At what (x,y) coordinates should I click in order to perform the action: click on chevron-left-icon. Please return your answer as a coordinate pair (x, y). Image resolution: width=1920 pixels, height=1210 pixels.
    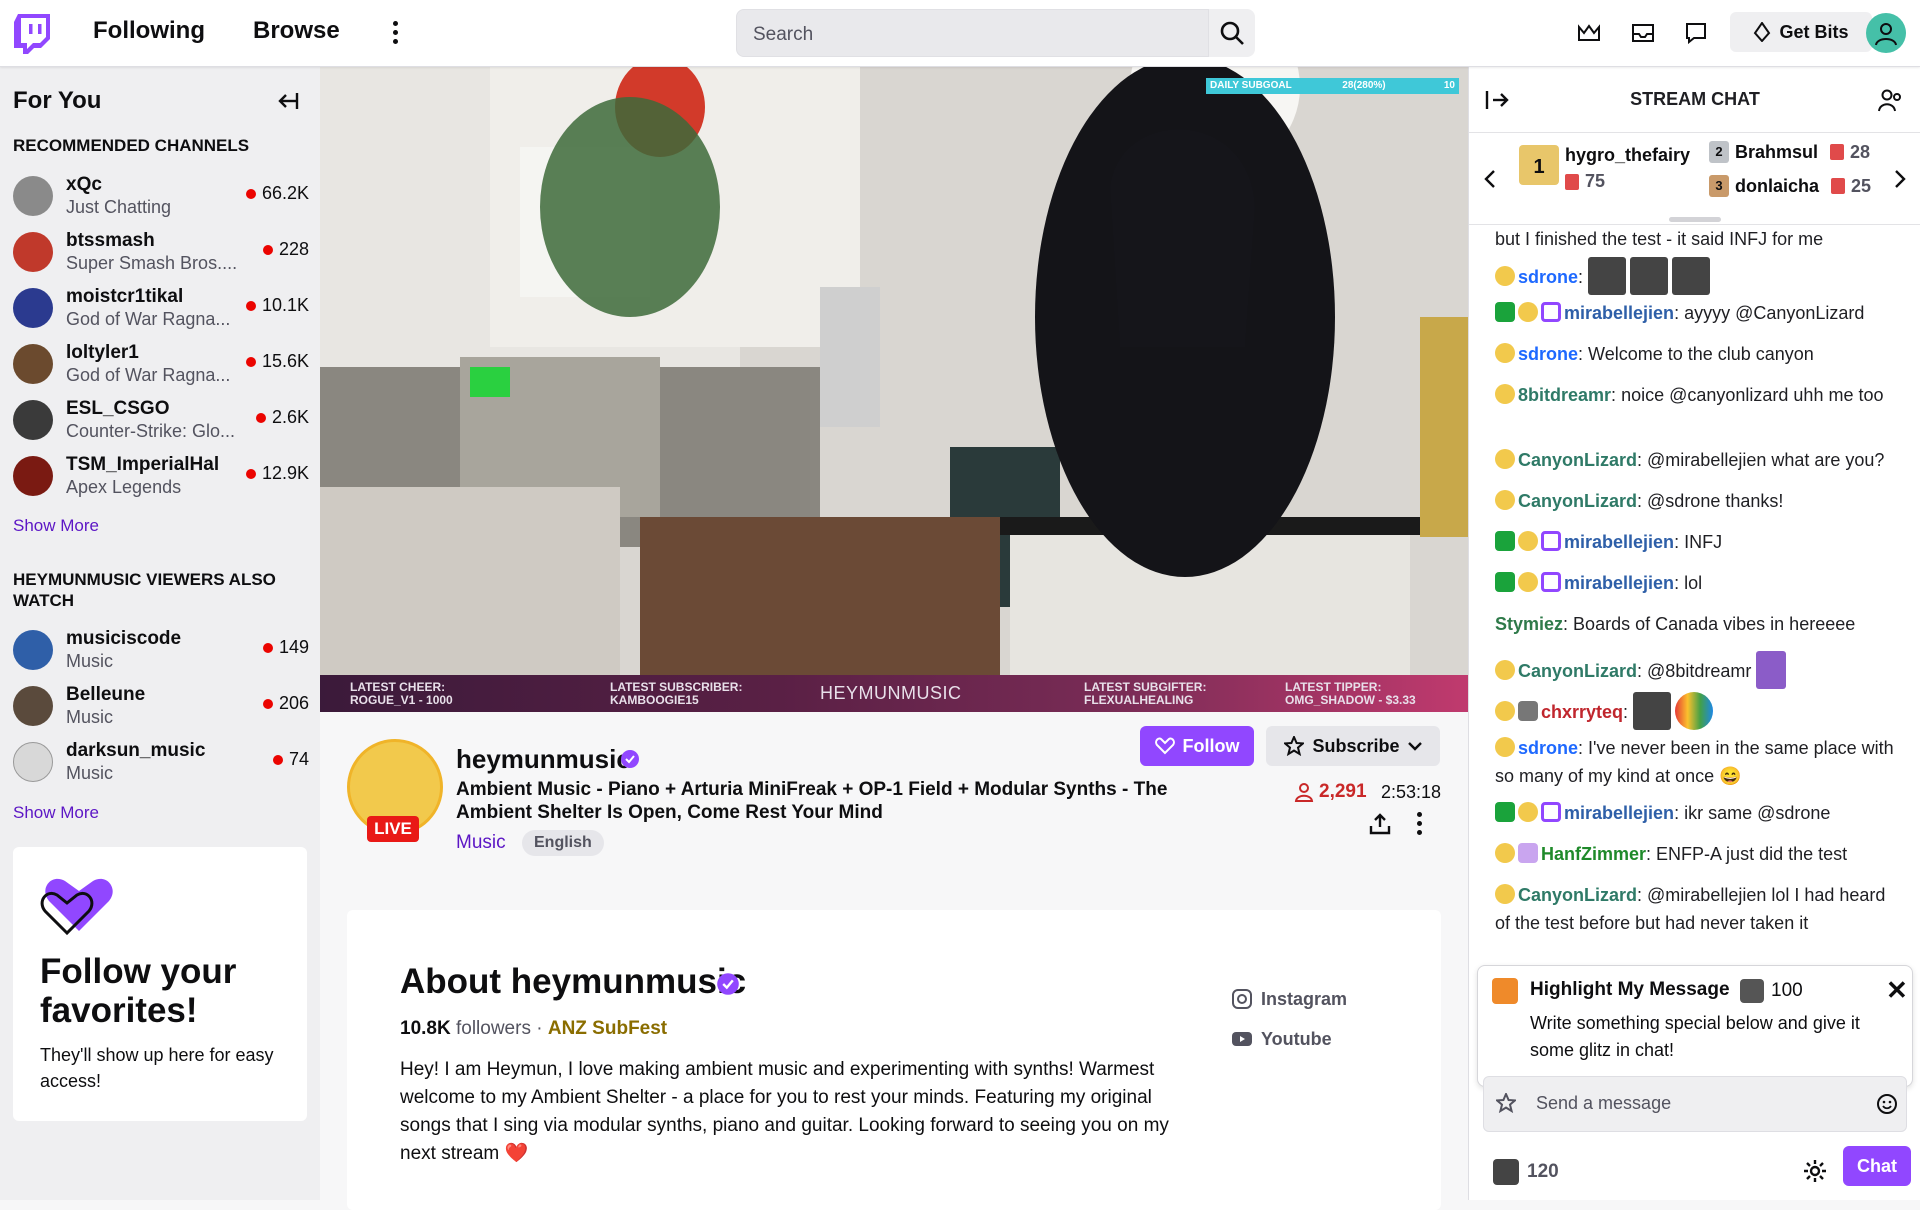
    Looking at the image, I should click on (1490, 179).